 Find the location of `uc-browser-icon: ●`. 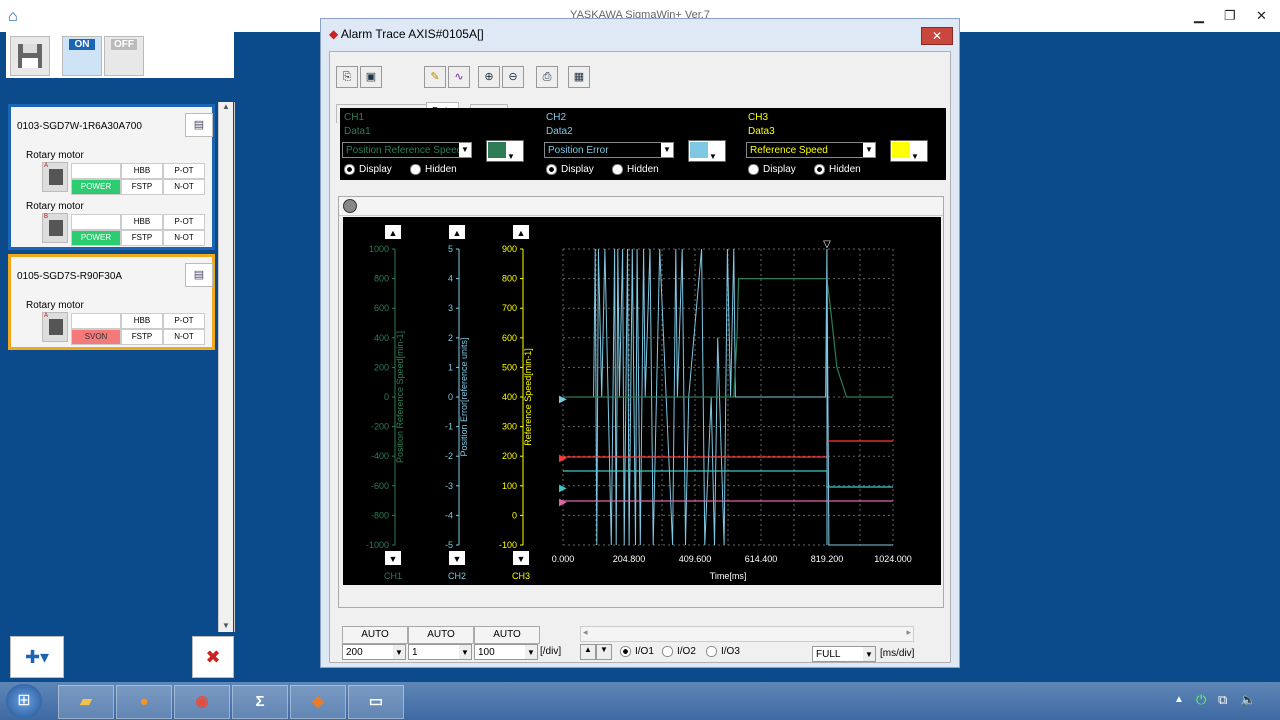

uc-browser-icon: ● is located at coordinates (144, 701).